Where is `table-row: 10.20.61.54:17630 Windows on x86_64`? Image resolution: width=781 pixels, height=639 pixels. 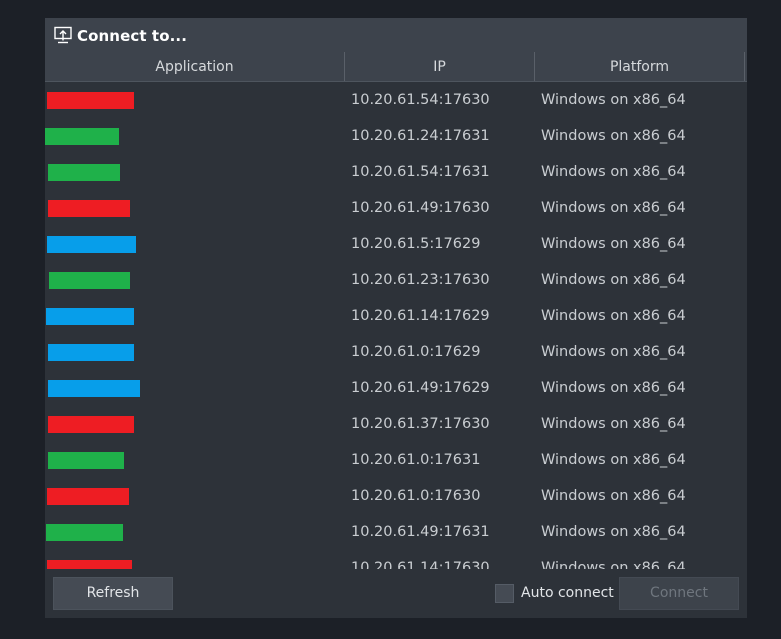
table-row: 10.20.61.54:17630 Windows on x86_64 is located at coordinates (396, 100).